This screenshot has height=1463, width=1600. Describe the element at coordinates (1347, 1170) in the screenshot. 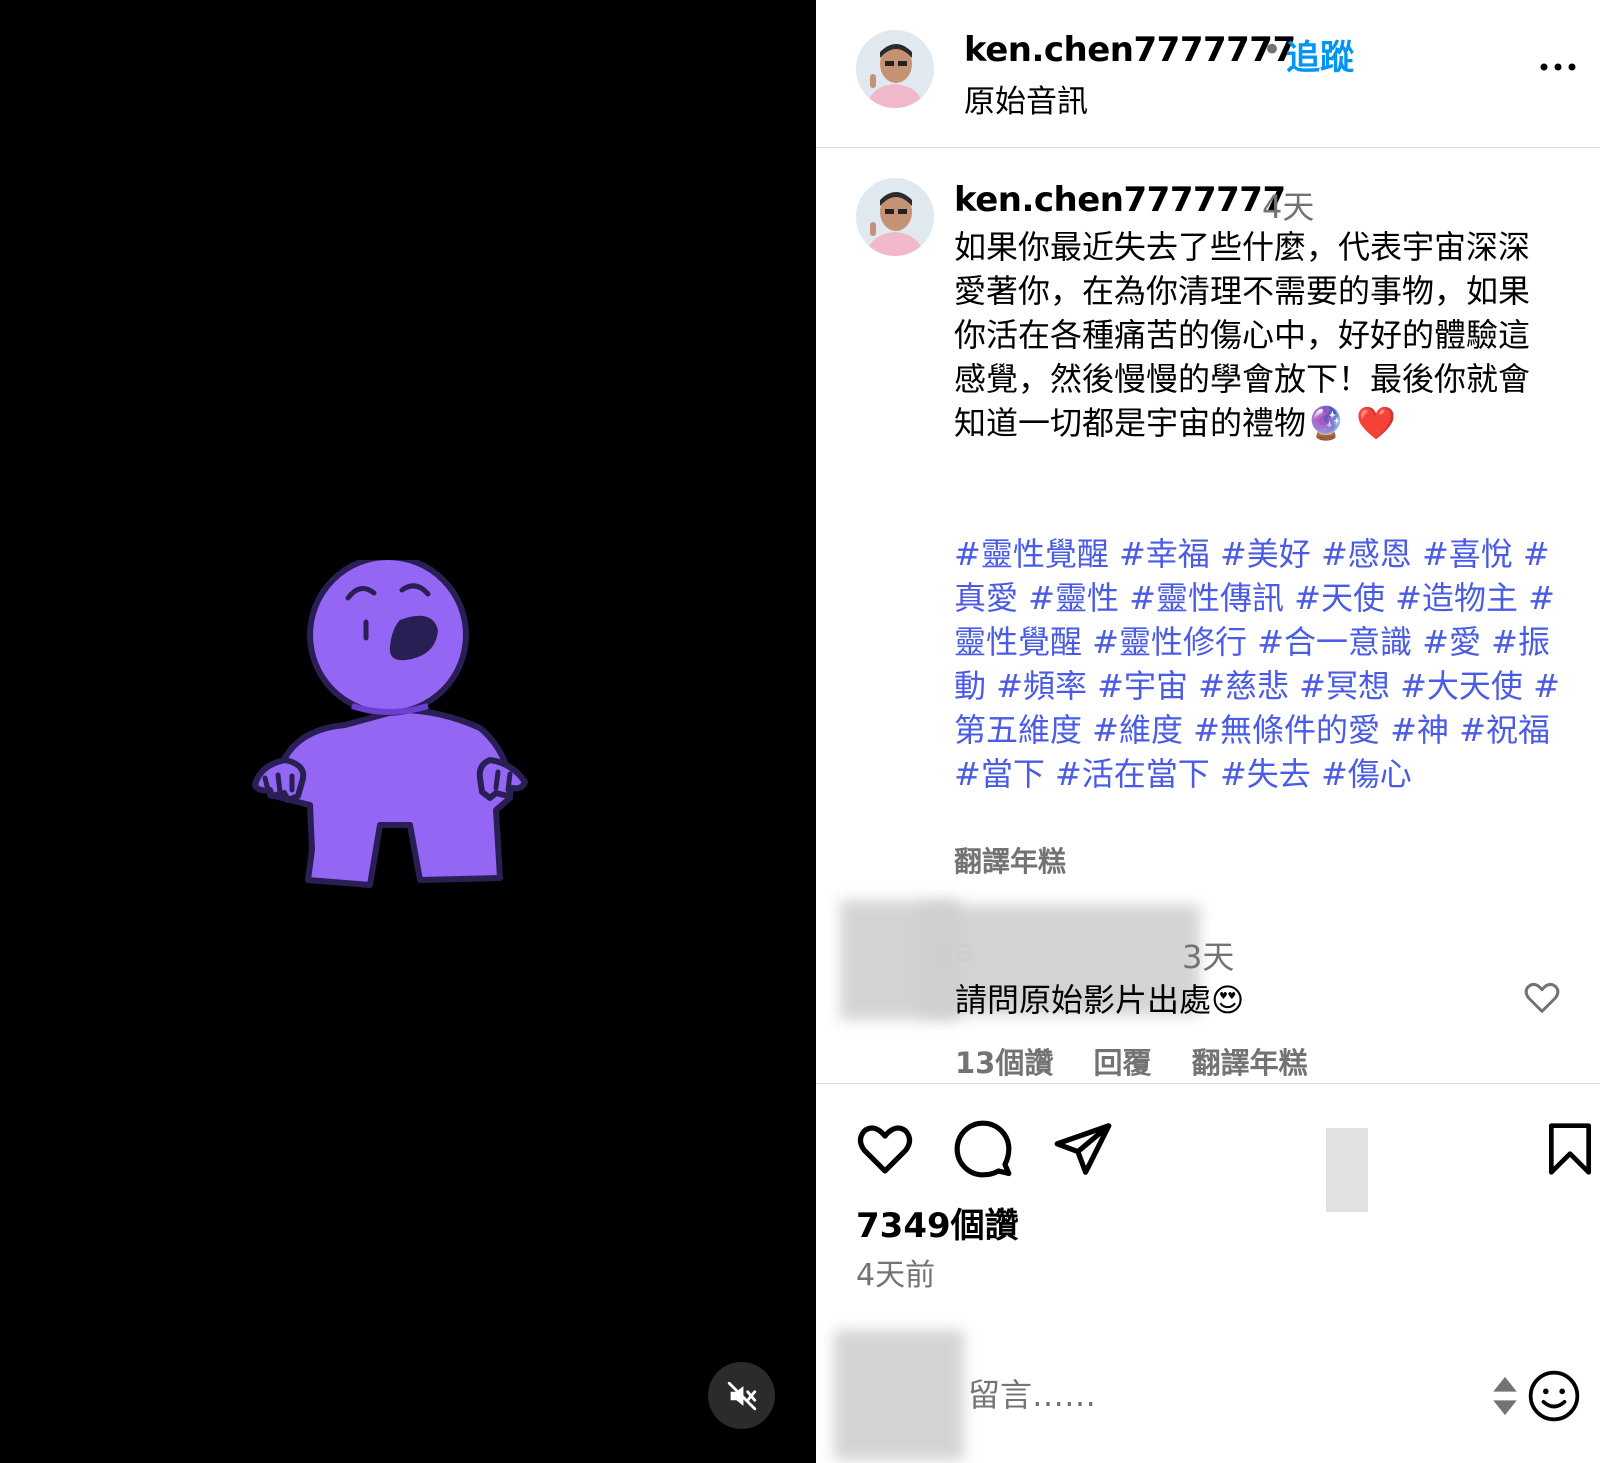

I see `redacted-block` at that location.